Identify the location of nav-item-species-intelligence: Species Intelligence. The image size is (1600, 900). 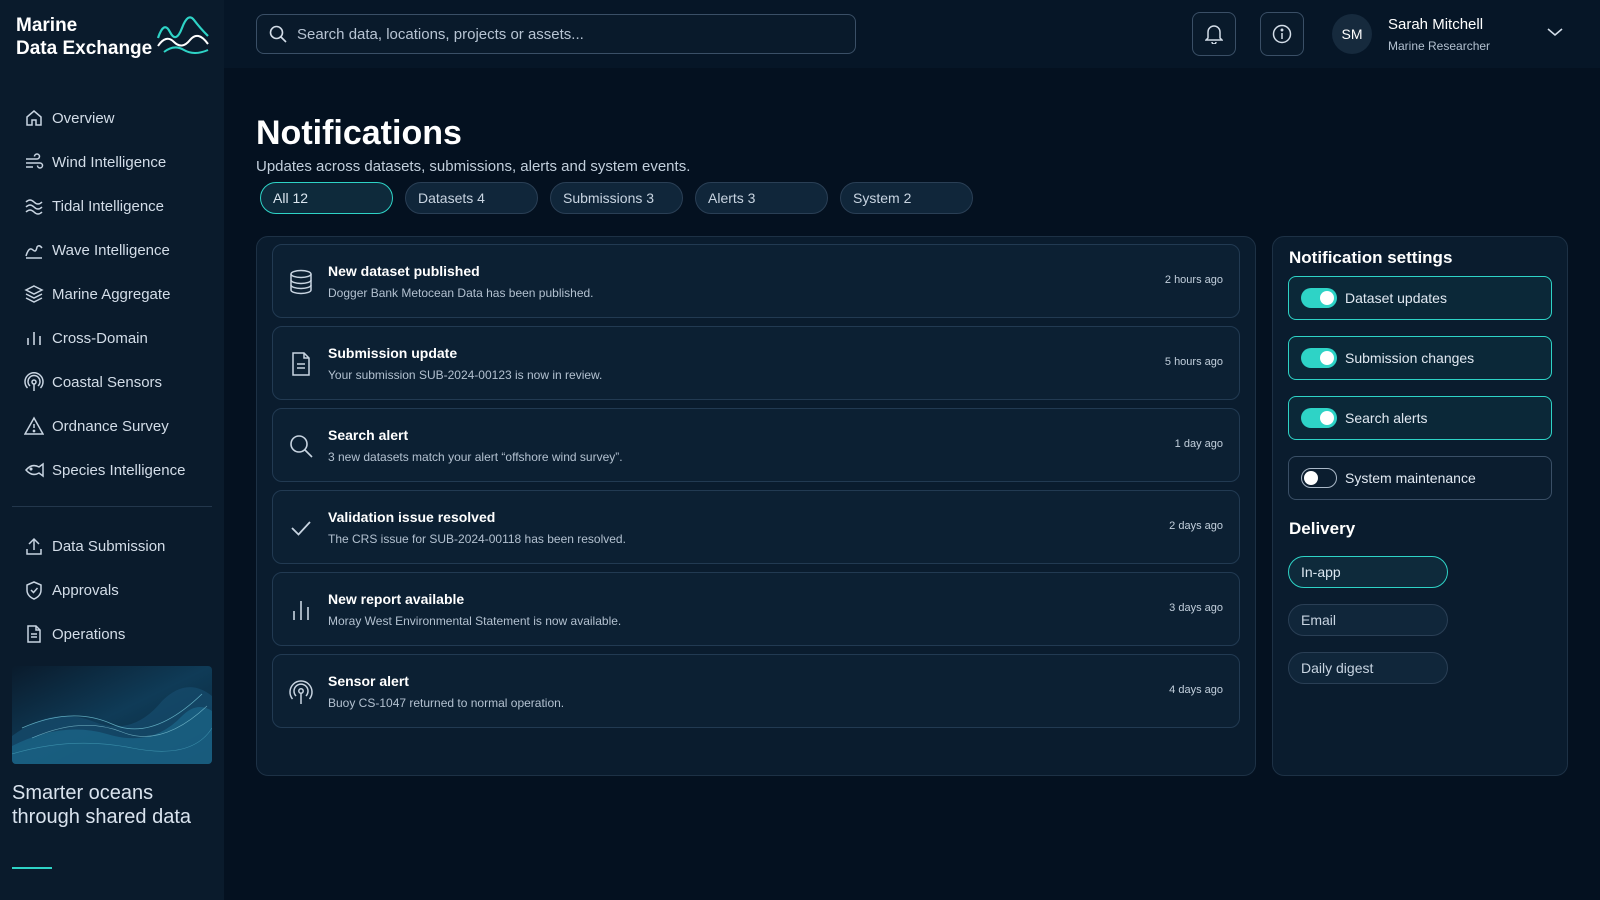
(112, 470).